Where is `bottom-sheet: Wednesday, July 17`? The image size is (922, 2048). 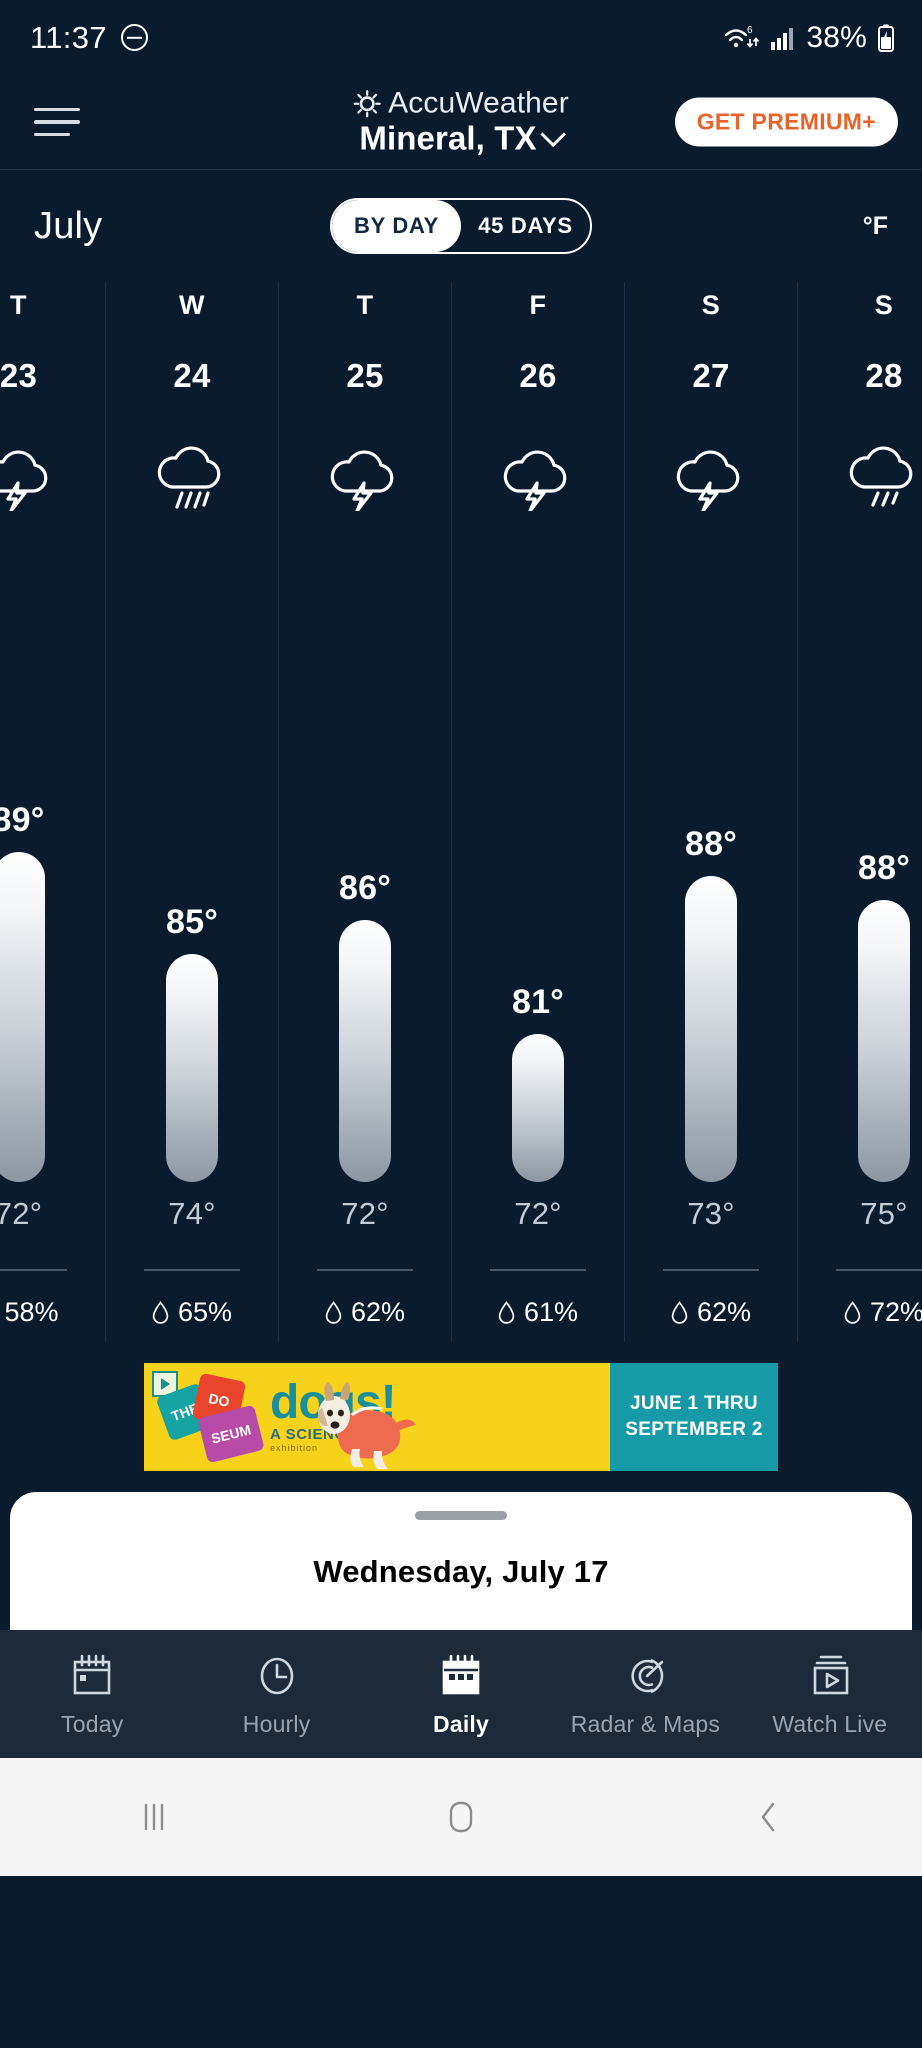 bottom-sheet: Wednesday, July 17 is located at coordinates (461, 1561).